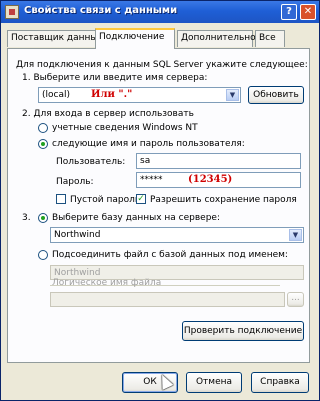 This screenshot has width=320, height=401. I want to click on radio-select-db, so click(43, 218).